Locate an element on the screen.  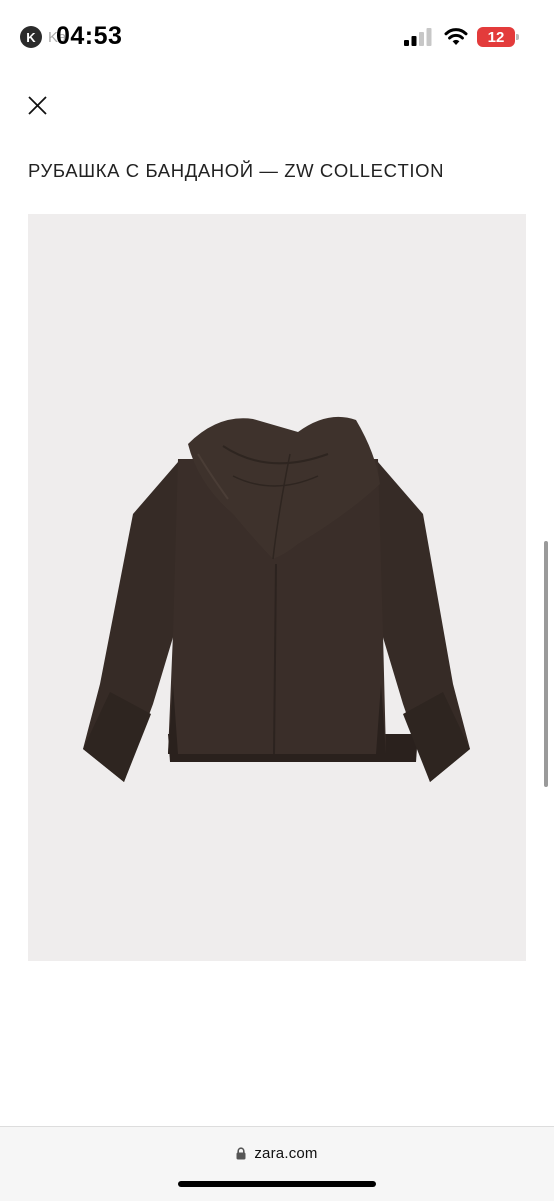
back-app-icon: K is located at coordinates (31, 37).